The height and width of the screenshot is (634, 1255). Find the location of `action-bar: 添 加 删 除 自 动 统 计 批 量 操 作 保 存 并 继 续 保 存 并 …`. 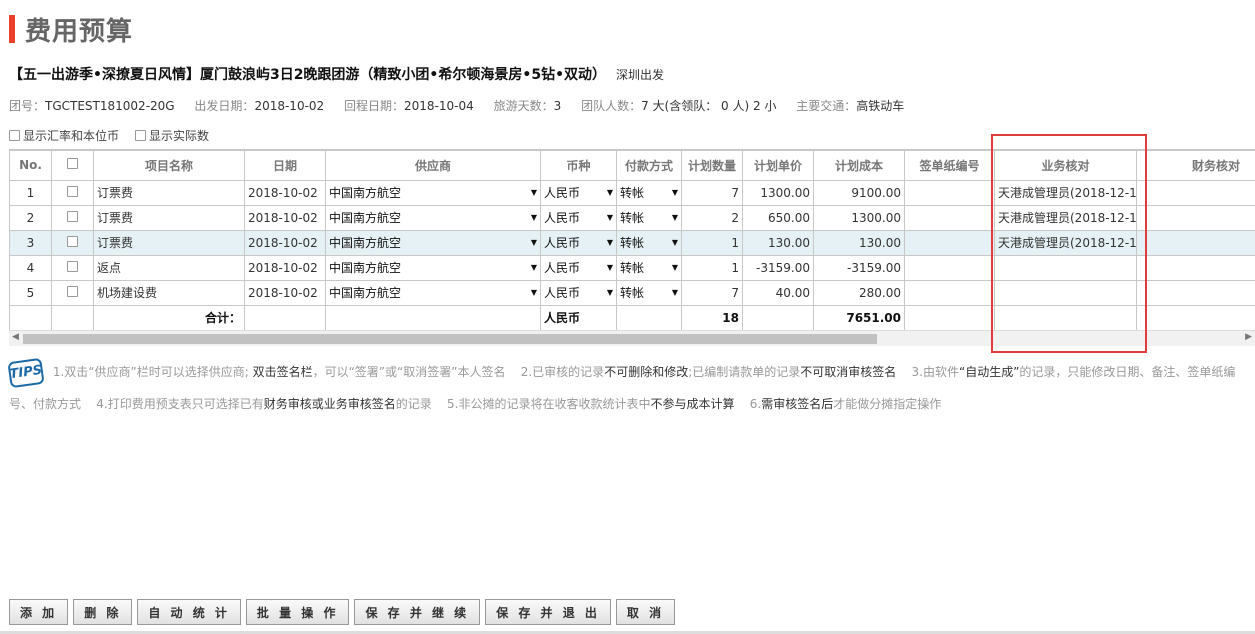

action-bar: 添 加 删 除 自 动 统 计 批 量 操 作 保 存 并 继 续 保 存 并 … is located at coordinates (342, 612).